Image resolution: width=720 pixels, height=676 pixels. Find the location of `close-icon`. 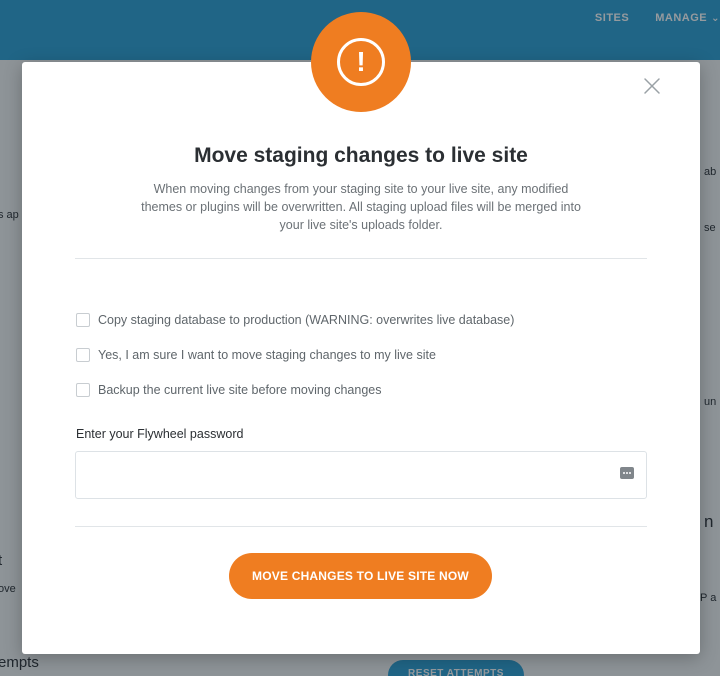

close-icon is located at coordinates (652, 86).